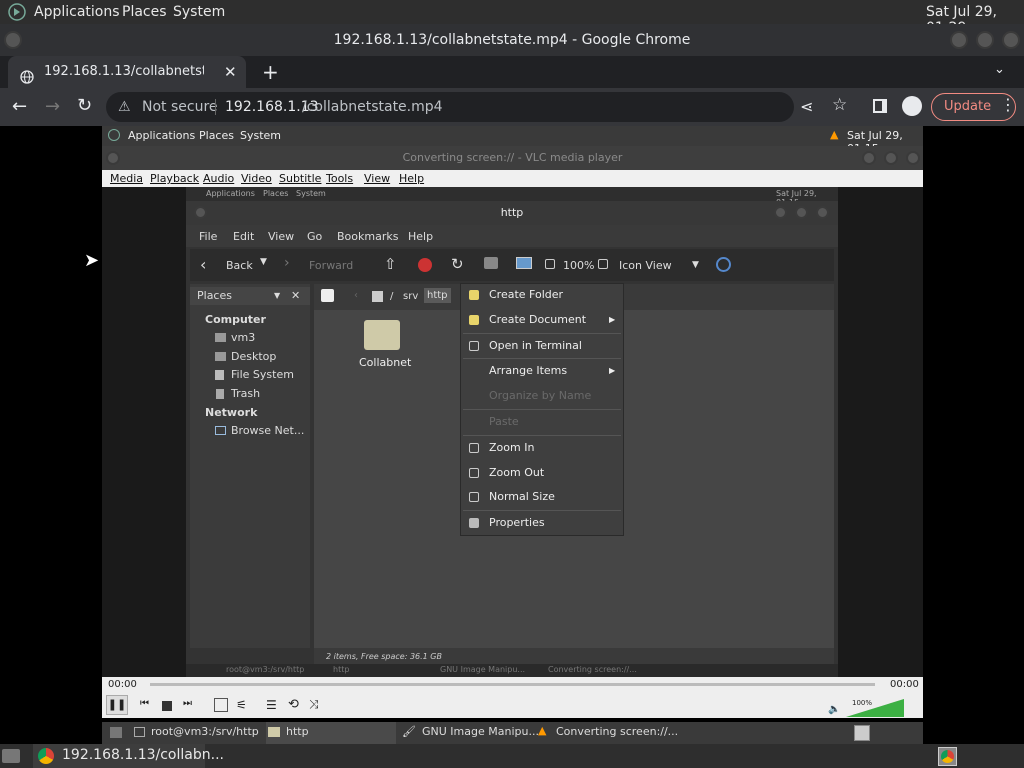 Image resolution: width=1024 pixels, height=768 pixels. Describe the element at coordinates (512, 684) in the screenshot. I see `seek-bar` at that location.